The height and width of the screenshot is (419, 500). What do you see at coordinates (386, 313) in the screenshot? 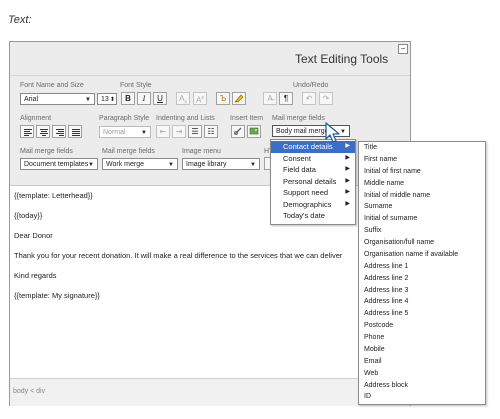
I see `submenu-item: Address line 5` at bounding box center [386, 313].